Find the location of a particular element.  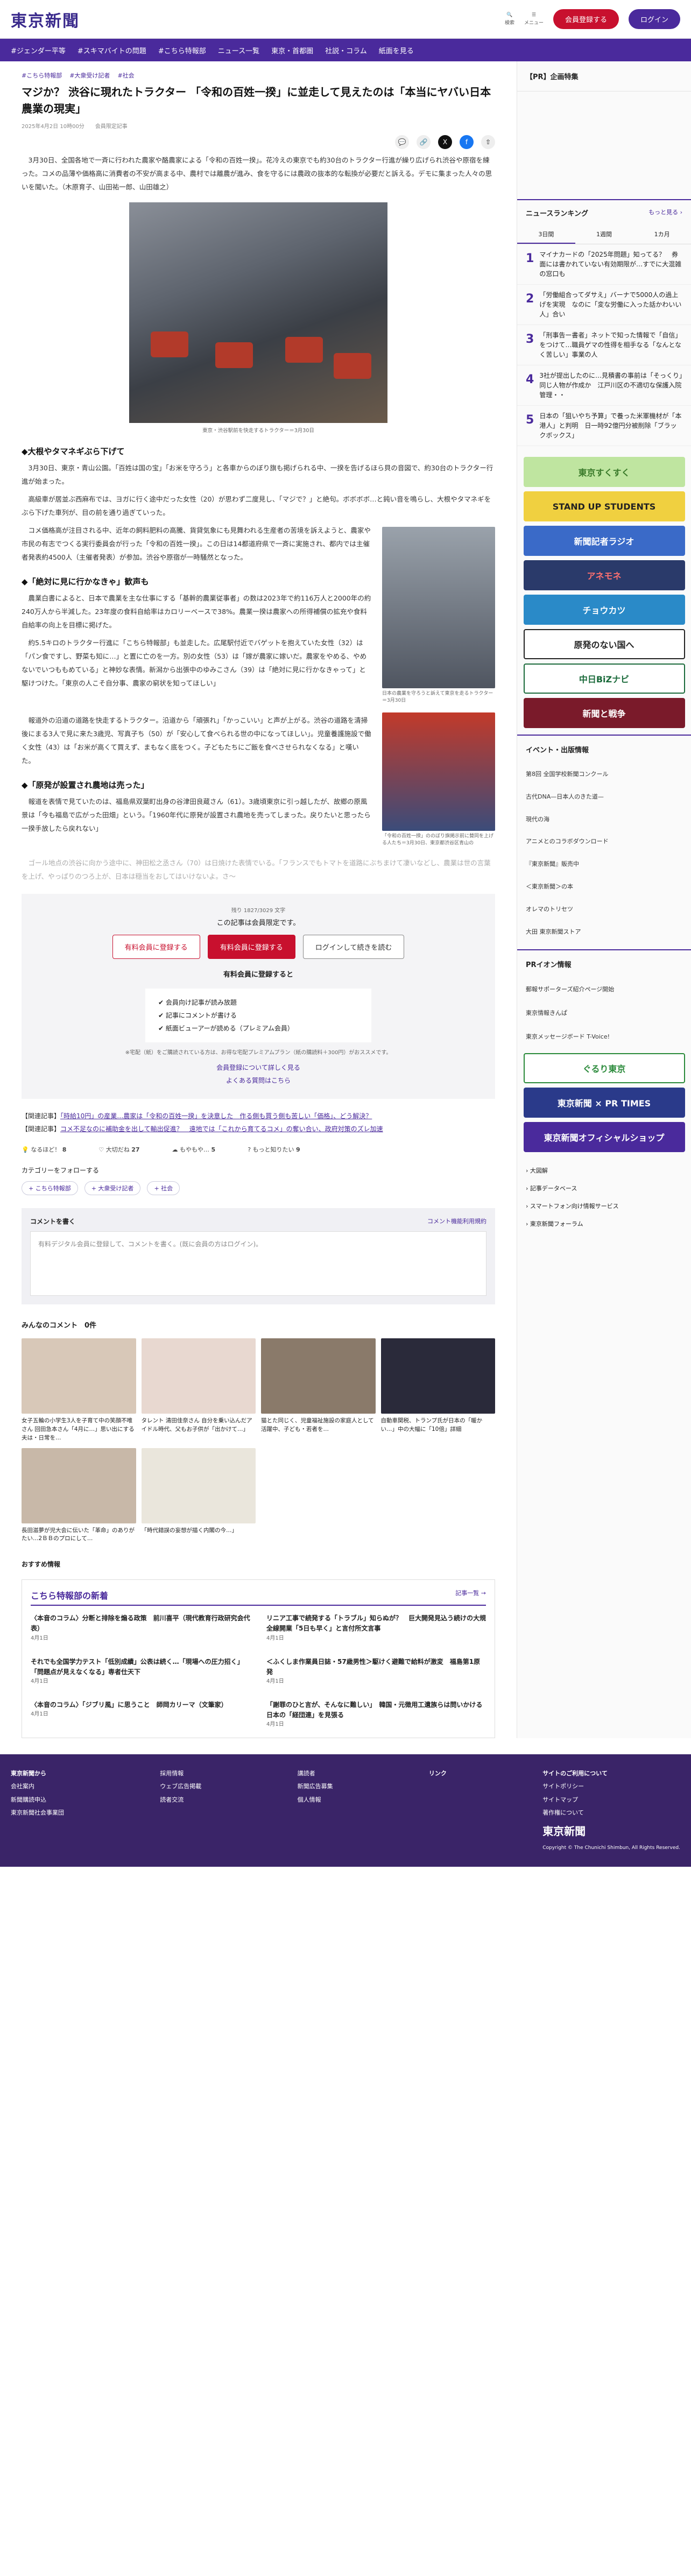

banner: 新聞記者ラジオ is located at coordinates (604, 541).